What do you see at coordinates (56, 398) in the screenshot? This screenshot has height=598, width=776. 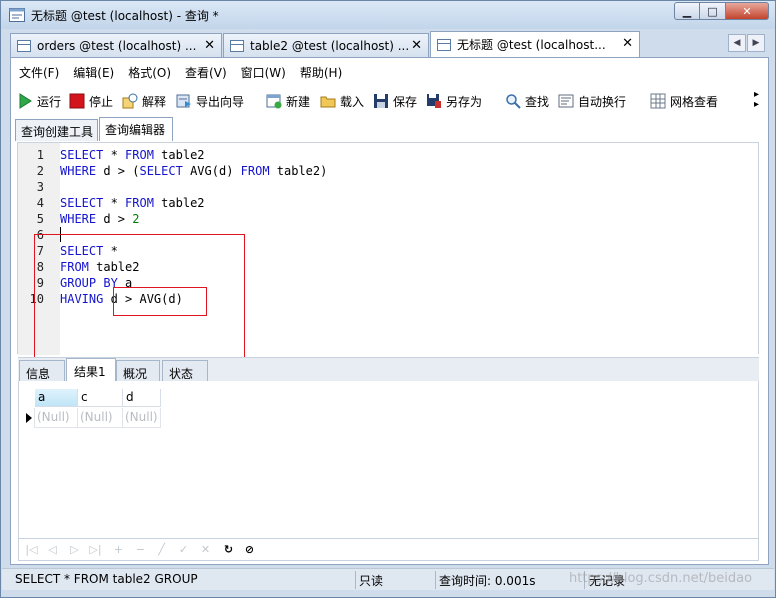 I see `column-header-a: a` at bounding box center [56, 398].